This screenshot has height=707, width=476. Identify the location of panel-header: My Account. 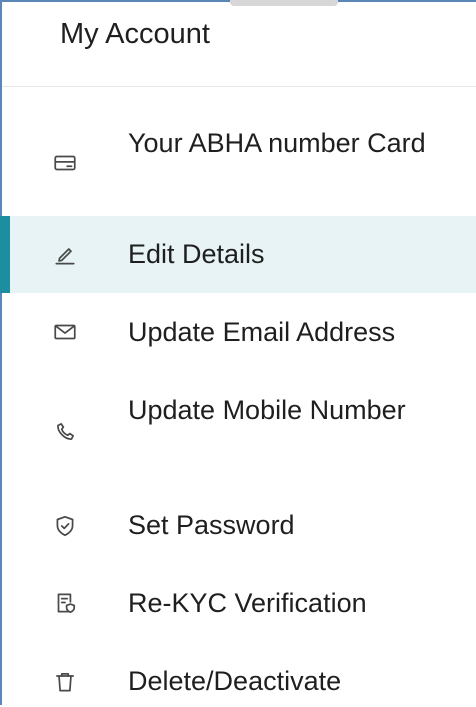
(239, 44).